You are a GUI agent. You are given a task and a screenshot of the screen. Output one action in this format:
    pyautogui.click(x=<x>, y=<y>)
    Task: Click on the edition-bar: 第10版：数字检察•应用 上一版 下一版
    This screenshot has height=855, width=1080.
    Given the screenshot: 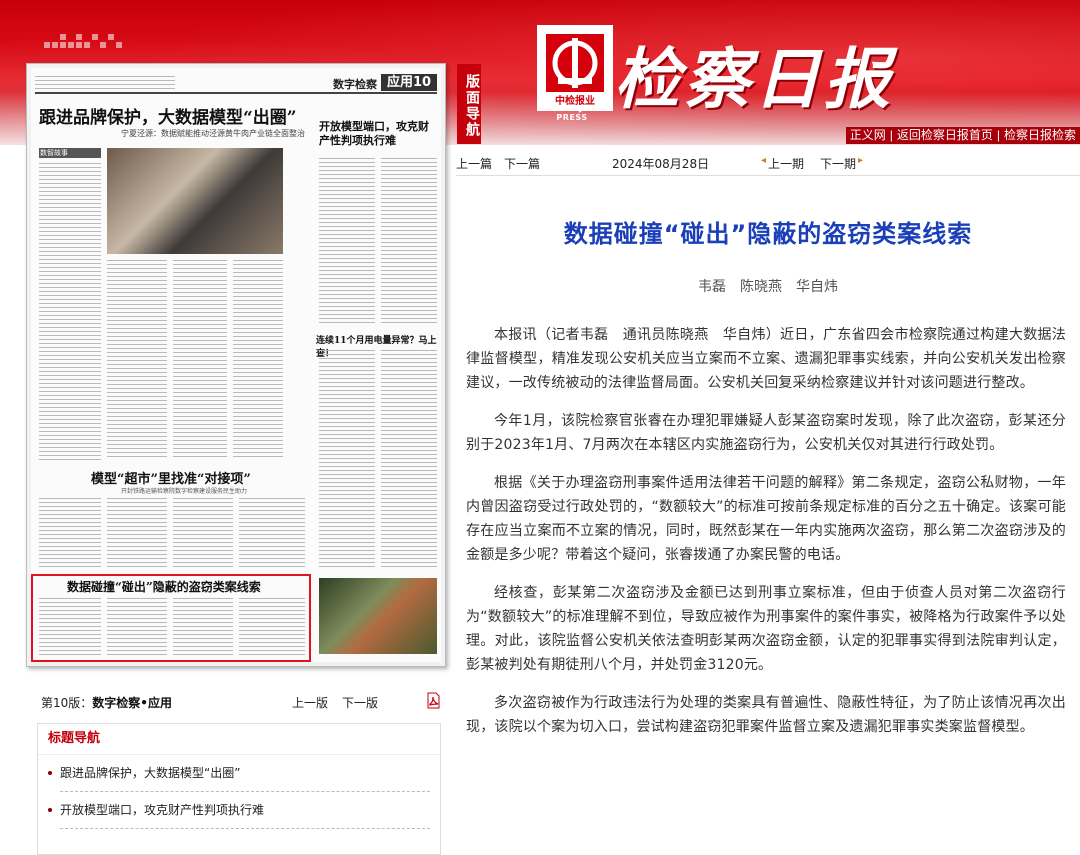 What is the action you would take?
    pyautogui.click(x=235, y=702)
    